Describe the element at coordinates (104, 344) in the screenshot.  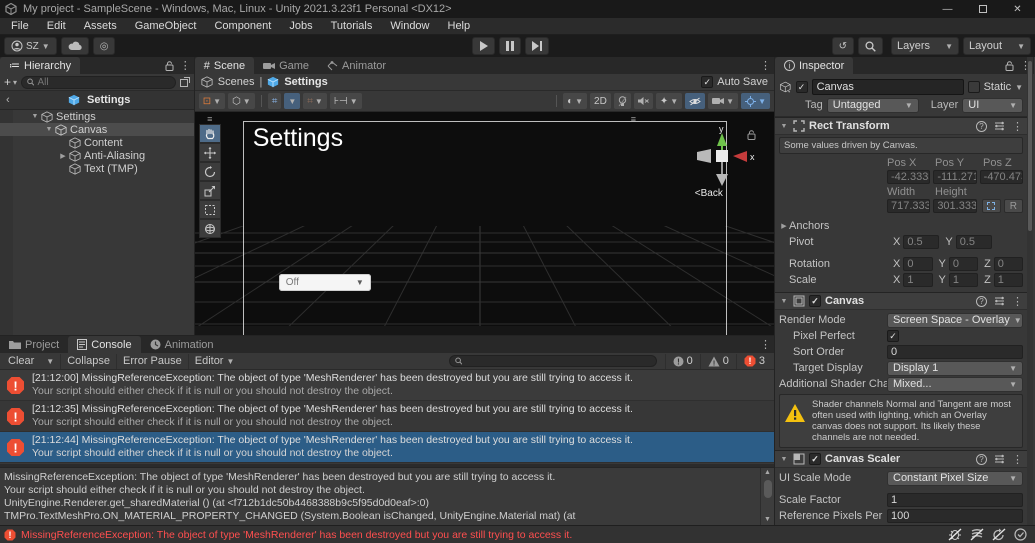
I see `tab-console: Console` at that location.